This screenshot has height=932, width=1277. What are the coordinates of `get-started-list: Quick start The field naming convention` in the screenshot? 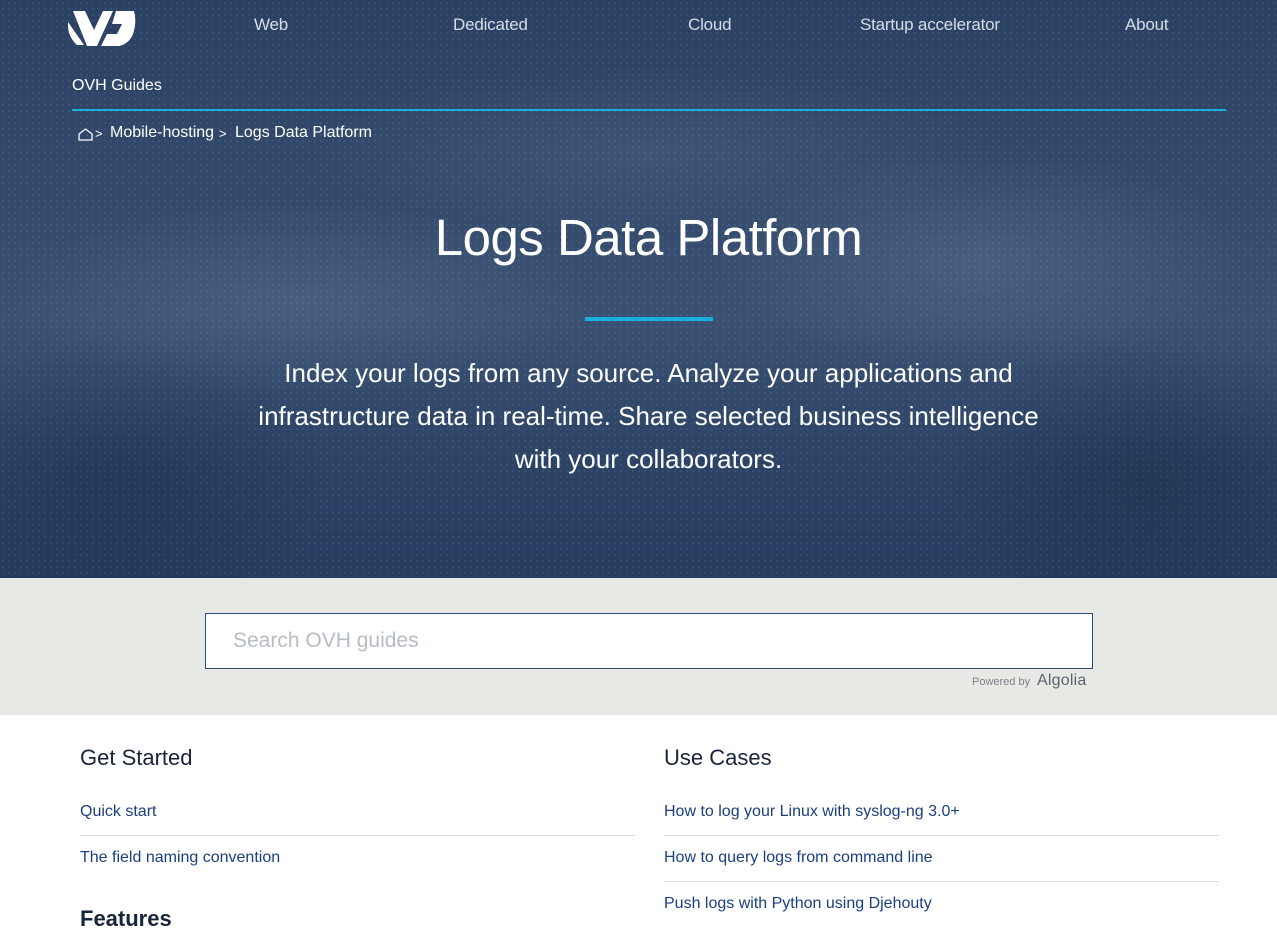 It's located at (357, 836).